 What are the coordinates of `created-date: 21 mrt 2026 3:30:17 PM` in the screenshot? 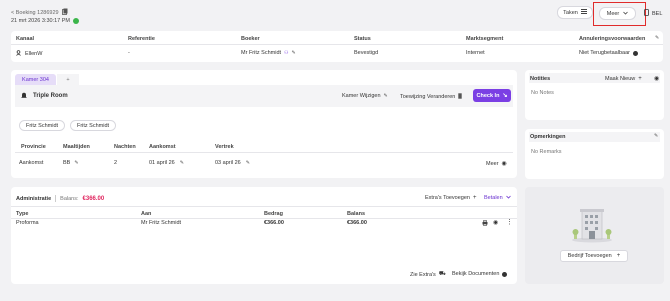 It's located at (45, 21).